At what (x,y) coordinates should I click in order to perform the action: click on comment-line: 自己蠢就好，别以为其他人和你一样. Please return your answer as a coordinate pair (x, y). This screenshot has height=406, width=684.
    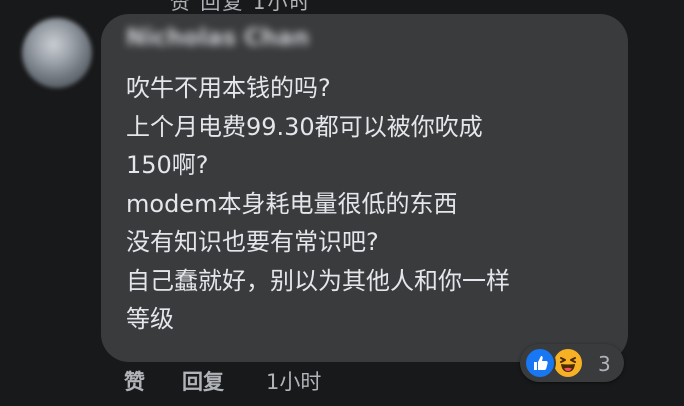
    Looking at the image, I should click on (318, 280).